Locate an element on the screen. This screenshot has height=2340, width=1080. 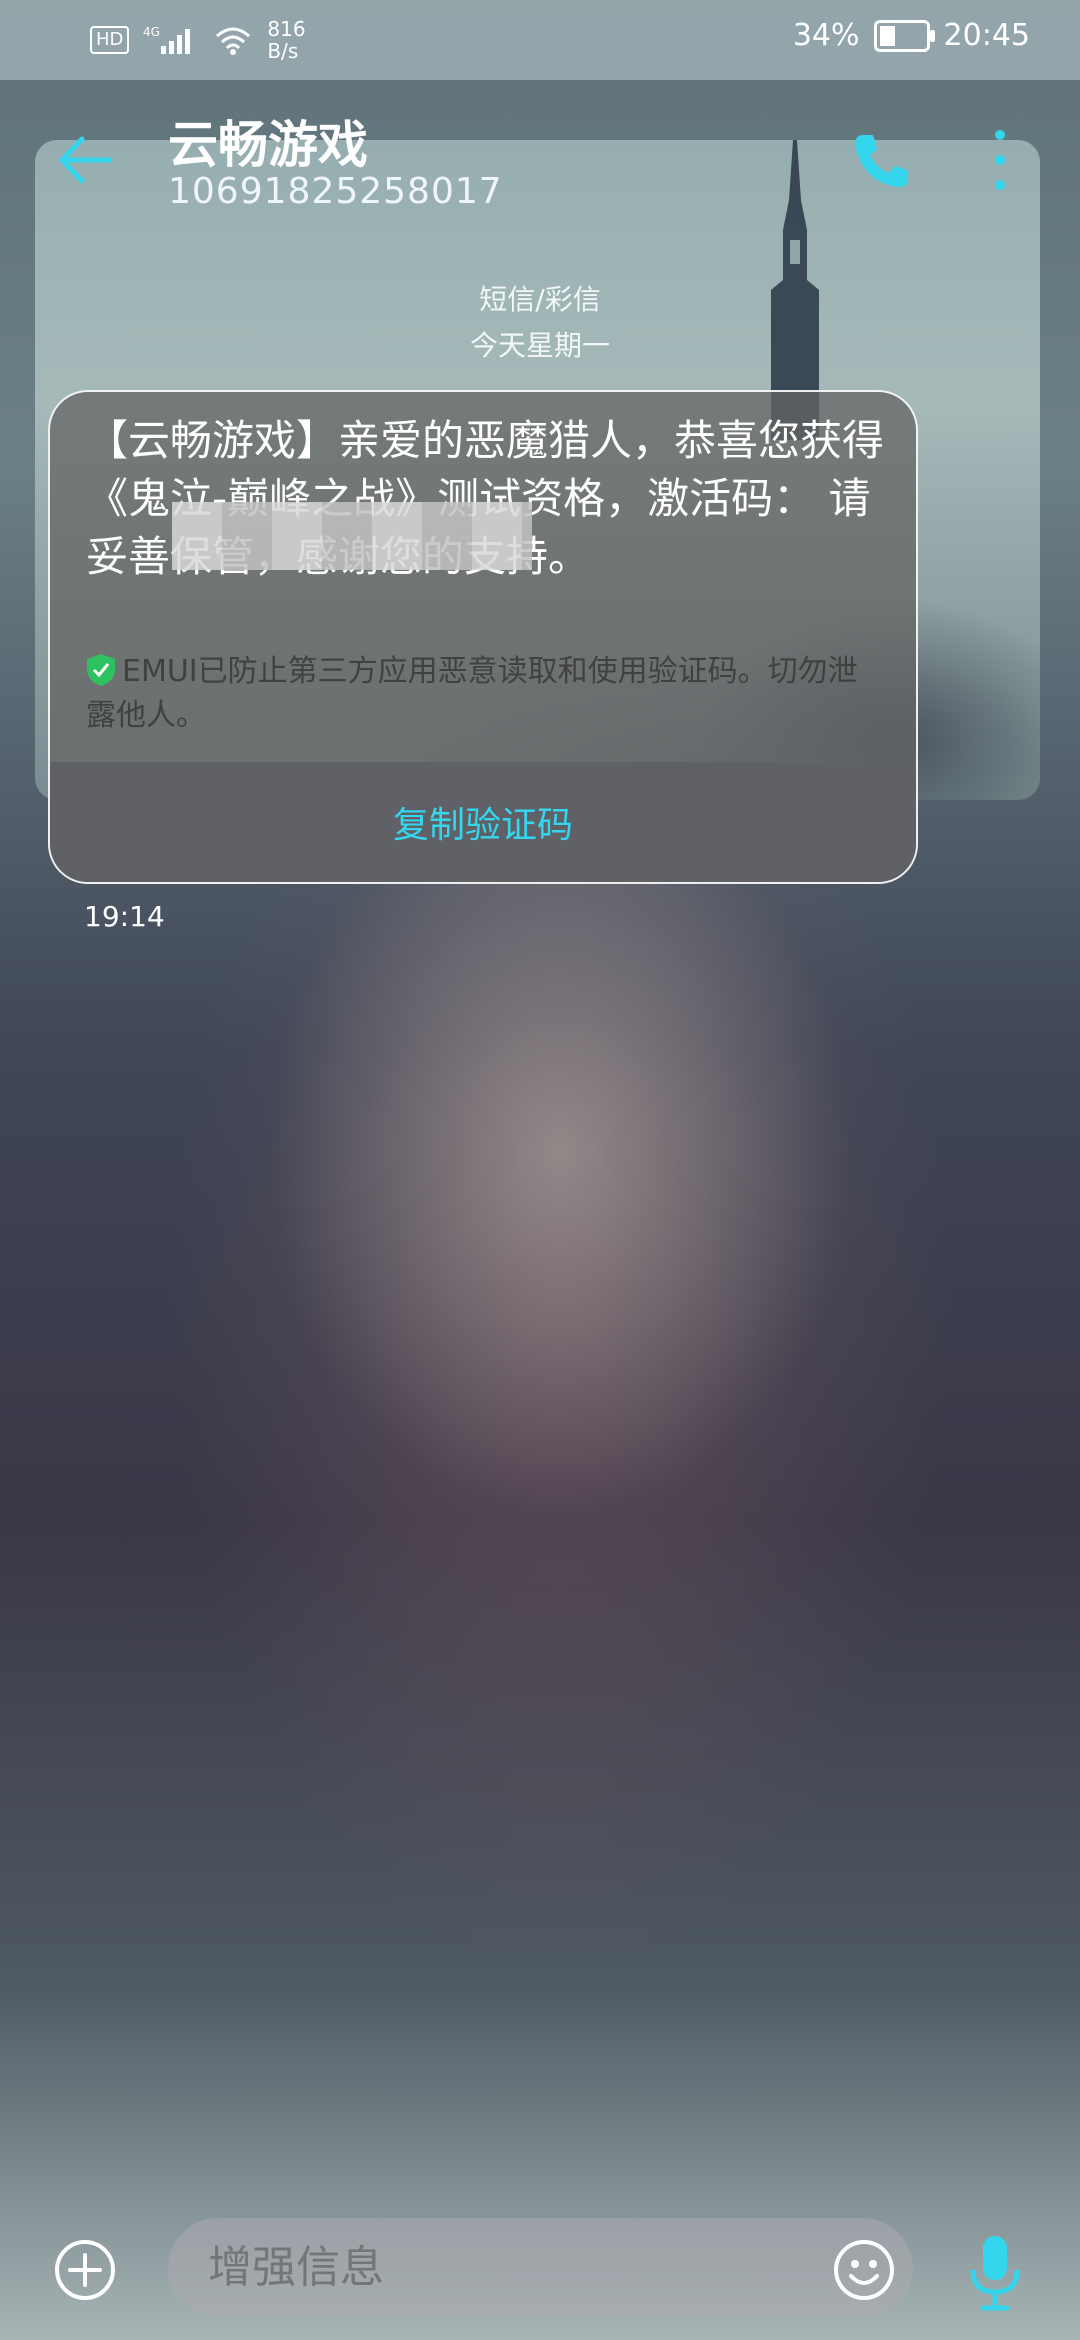
smiley-icon is located at coordinates (864, 2270).